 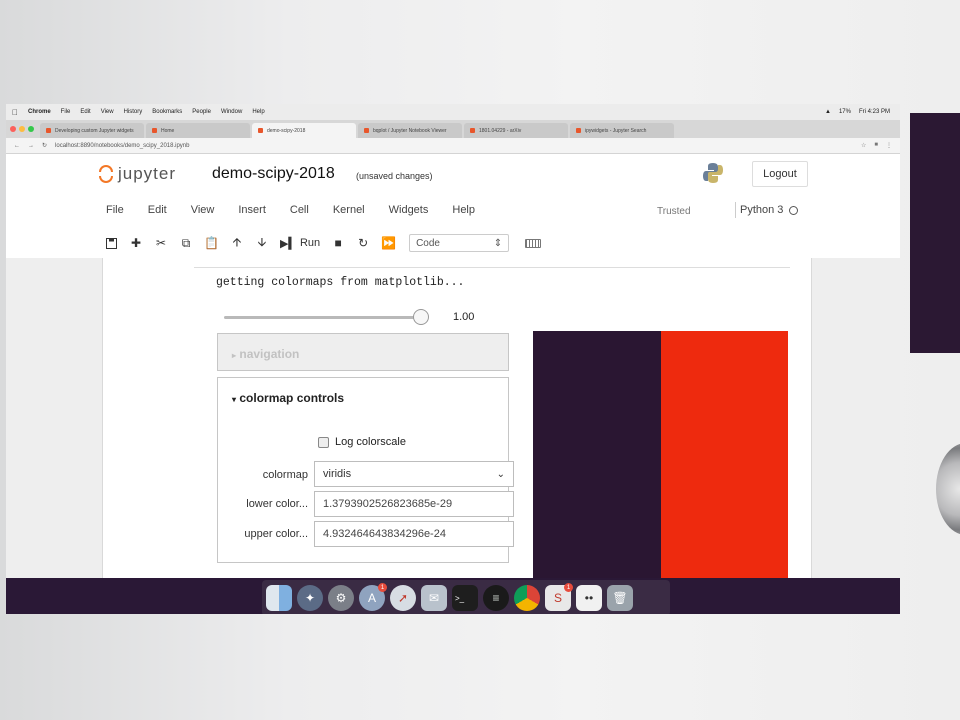 I want to click on restart-run-all-button: ⏩, so click(x=388, y=243).